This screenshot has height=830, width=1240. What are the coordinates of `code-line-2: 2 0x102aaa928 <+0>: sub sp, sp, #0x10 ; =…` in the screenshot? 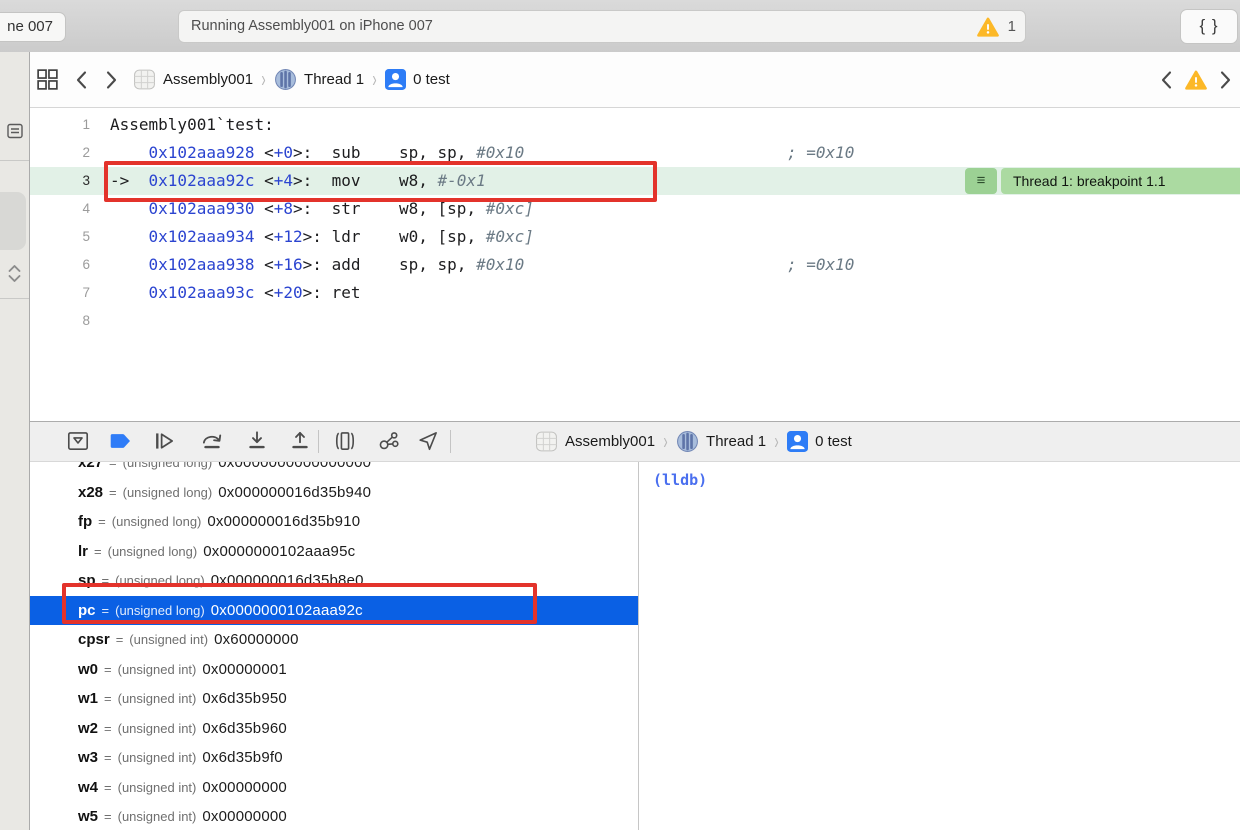 It's located at (635, 153).